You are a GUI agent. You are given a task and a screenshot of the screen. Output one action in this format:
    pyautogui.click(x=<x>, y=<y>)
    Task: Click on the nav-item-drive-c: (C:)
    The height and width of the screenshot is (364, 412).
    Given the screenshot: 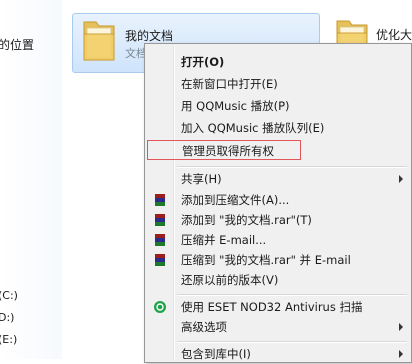 What is the action you would take?
    pyautogui.click(x=9, y=295)
    